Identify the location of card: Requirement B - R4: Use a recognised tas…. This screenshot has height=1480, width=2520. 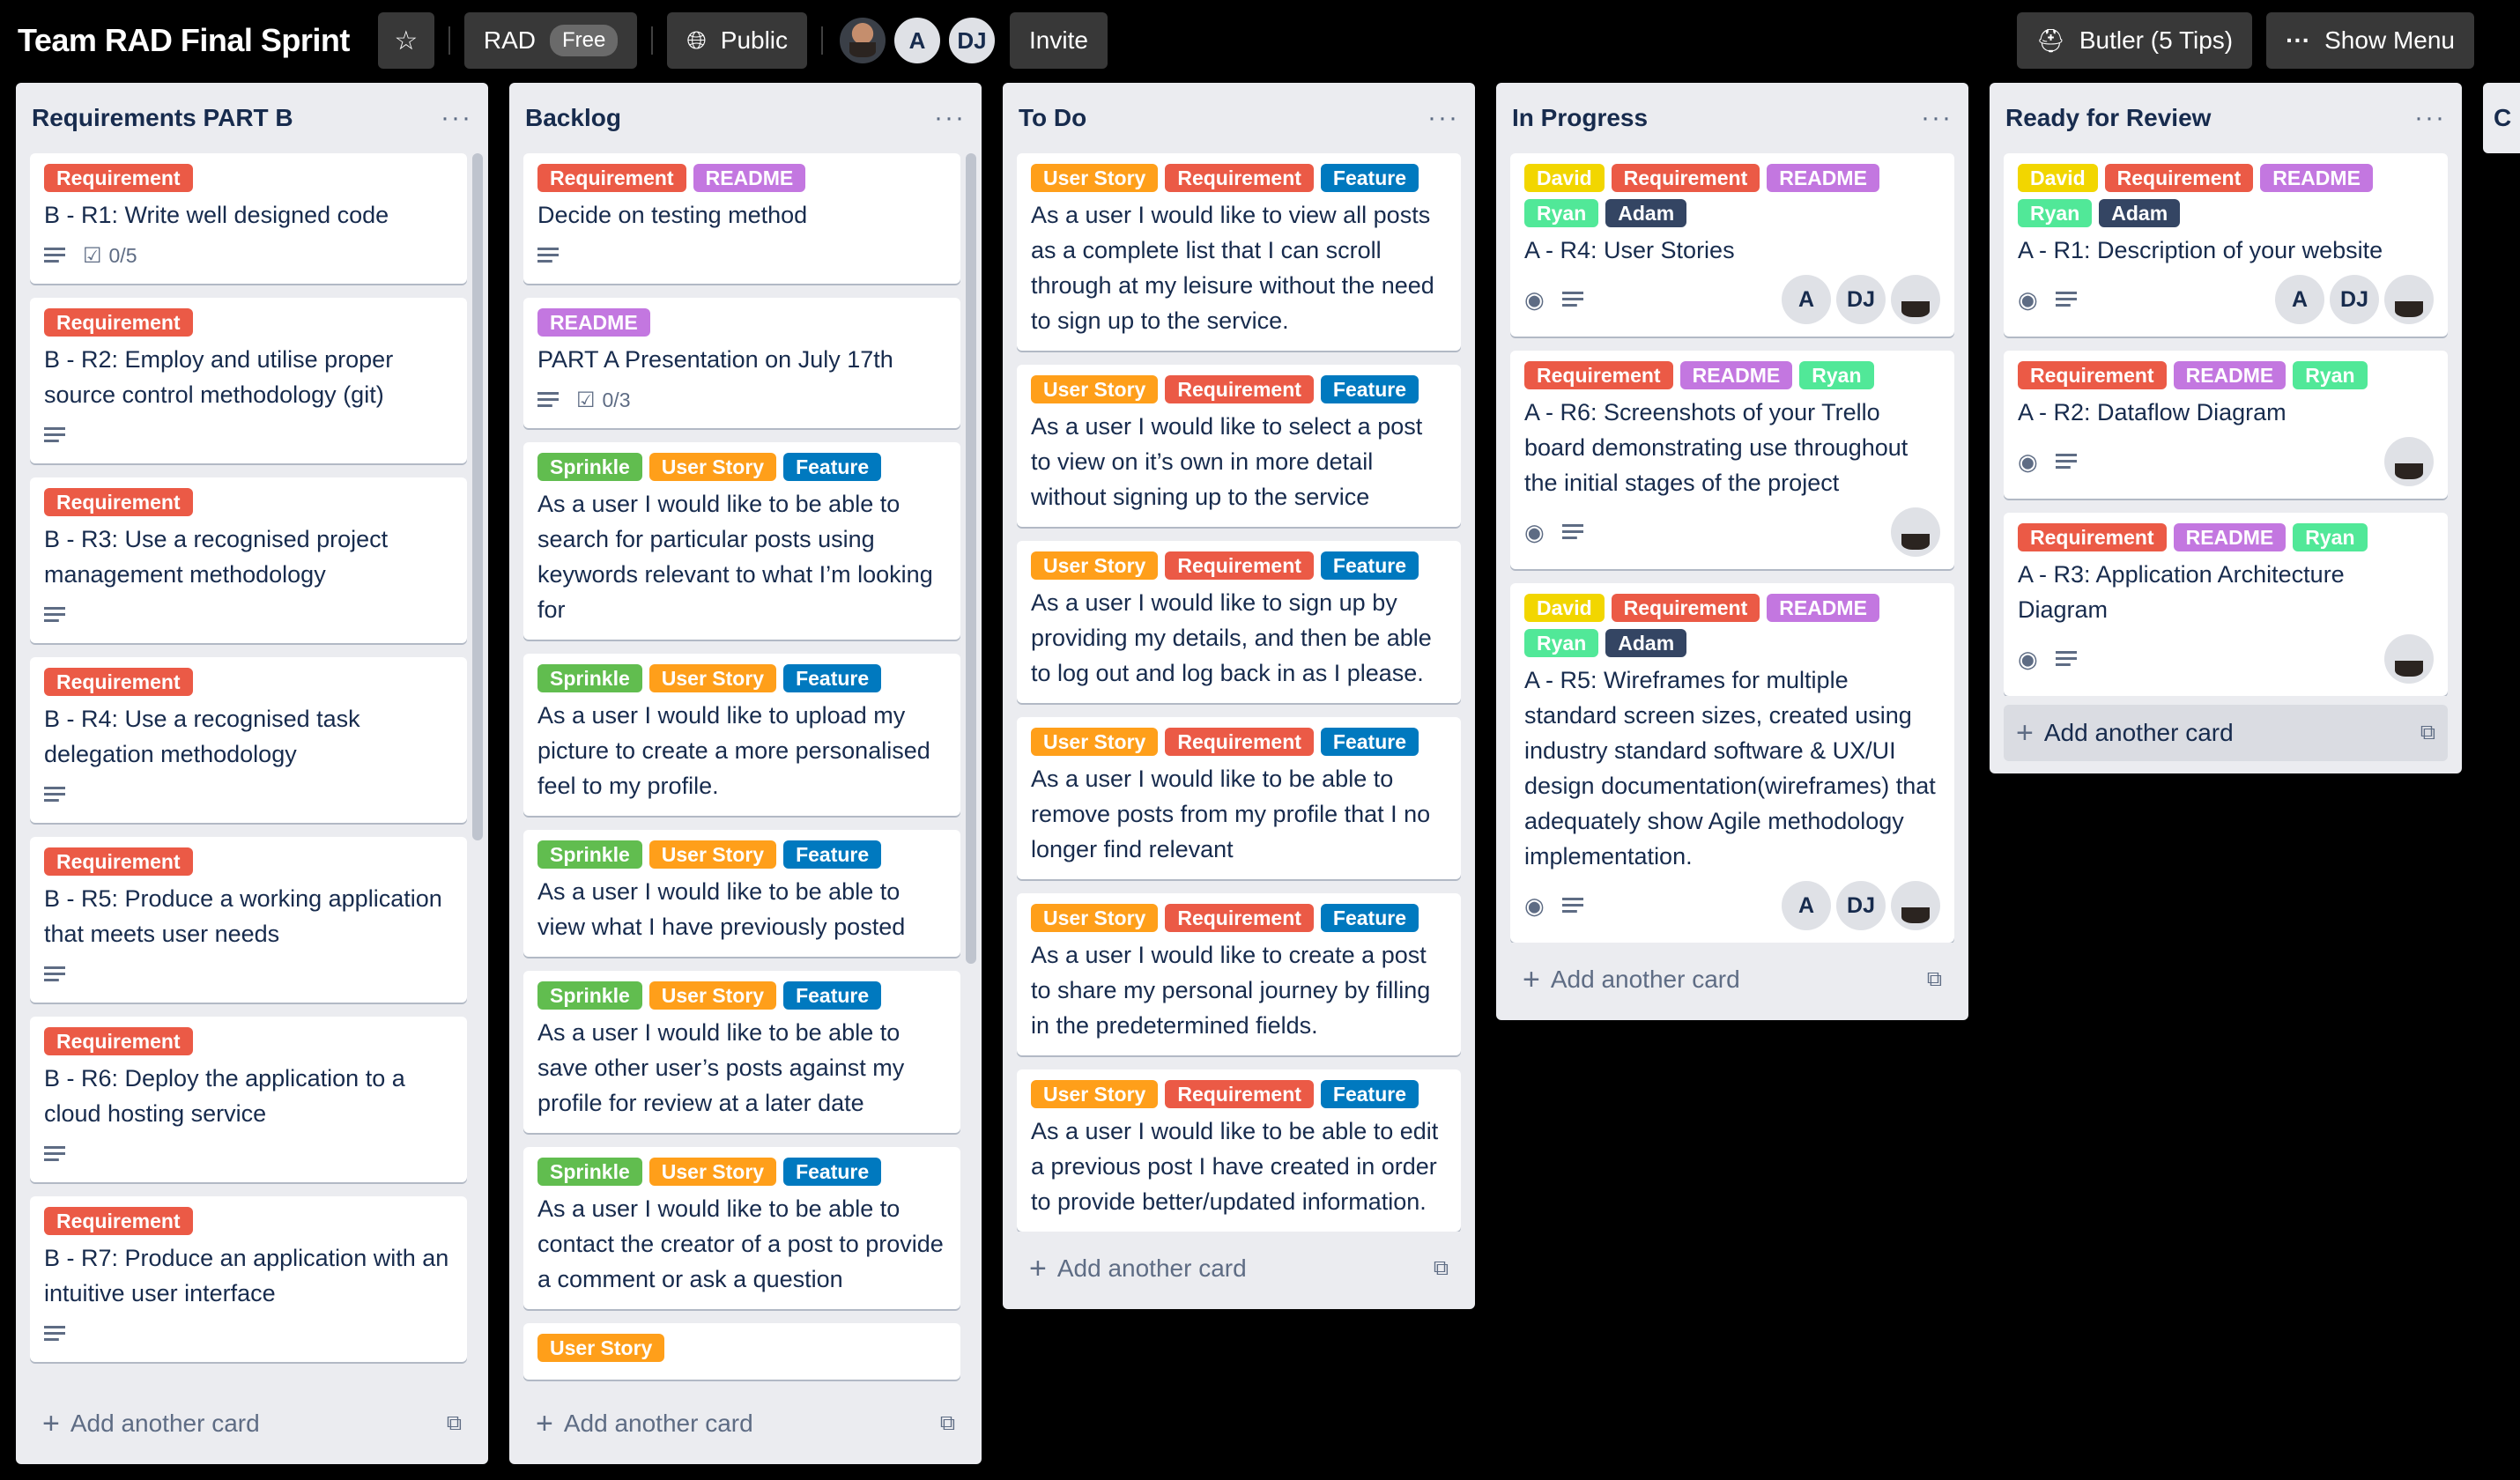
(248, 740).